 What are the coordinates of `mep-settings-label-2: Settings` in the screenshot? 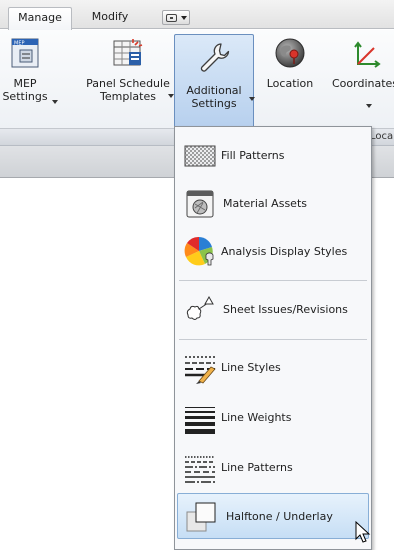 It's located at (25, 96).